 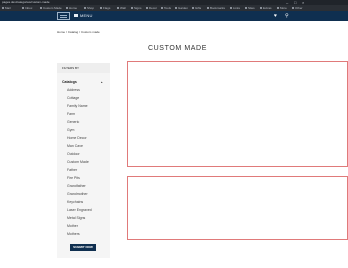 What do you see at coordinates (282, 8) in the screenshot?
I see `bookmark-item: More` at bounding box center [282, 8].